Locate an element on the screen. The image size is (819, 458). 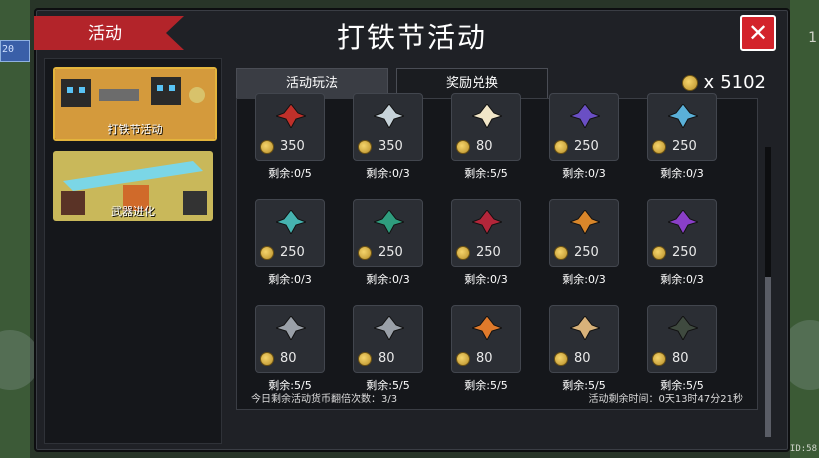
remaining-count: 剩余:0/5 is located at coordinates (290, 173).